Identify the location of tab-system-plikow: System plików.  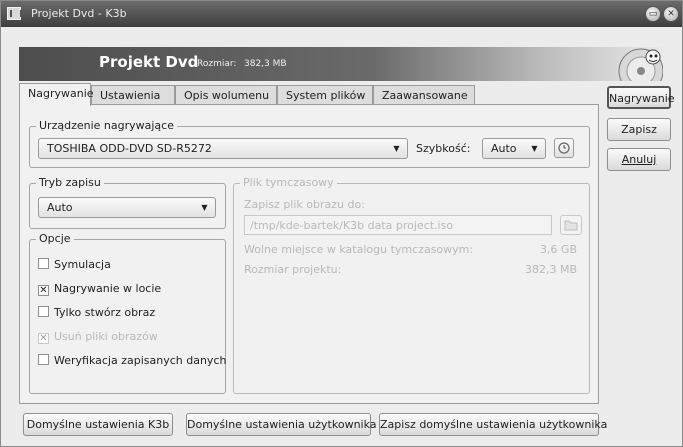
(325, 95).